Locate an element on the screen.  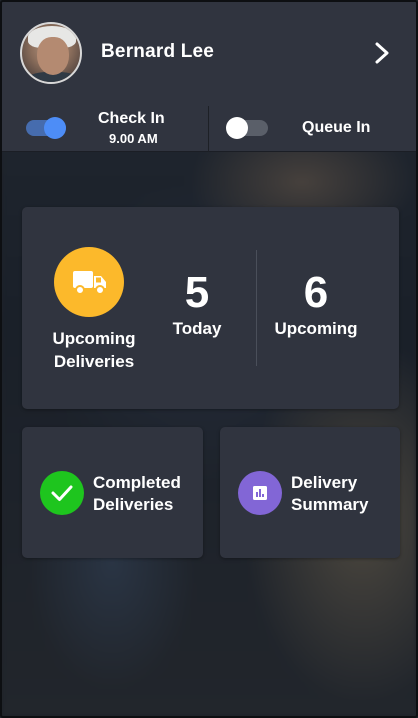
avatar is located at coordinates (51, 53).